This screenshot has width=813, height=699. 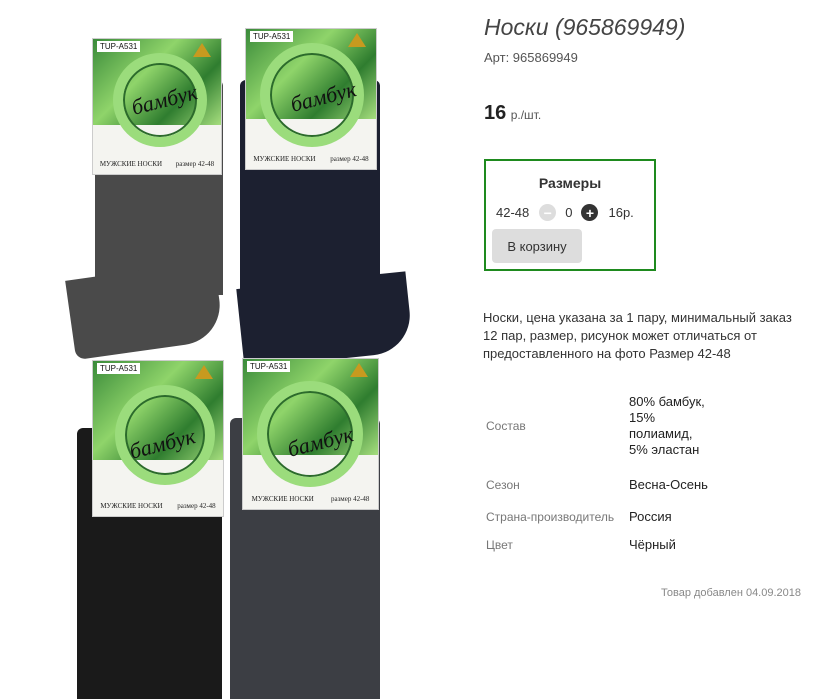 I want to click on property-key: Страна-производитель, so click(x=550, y=517).